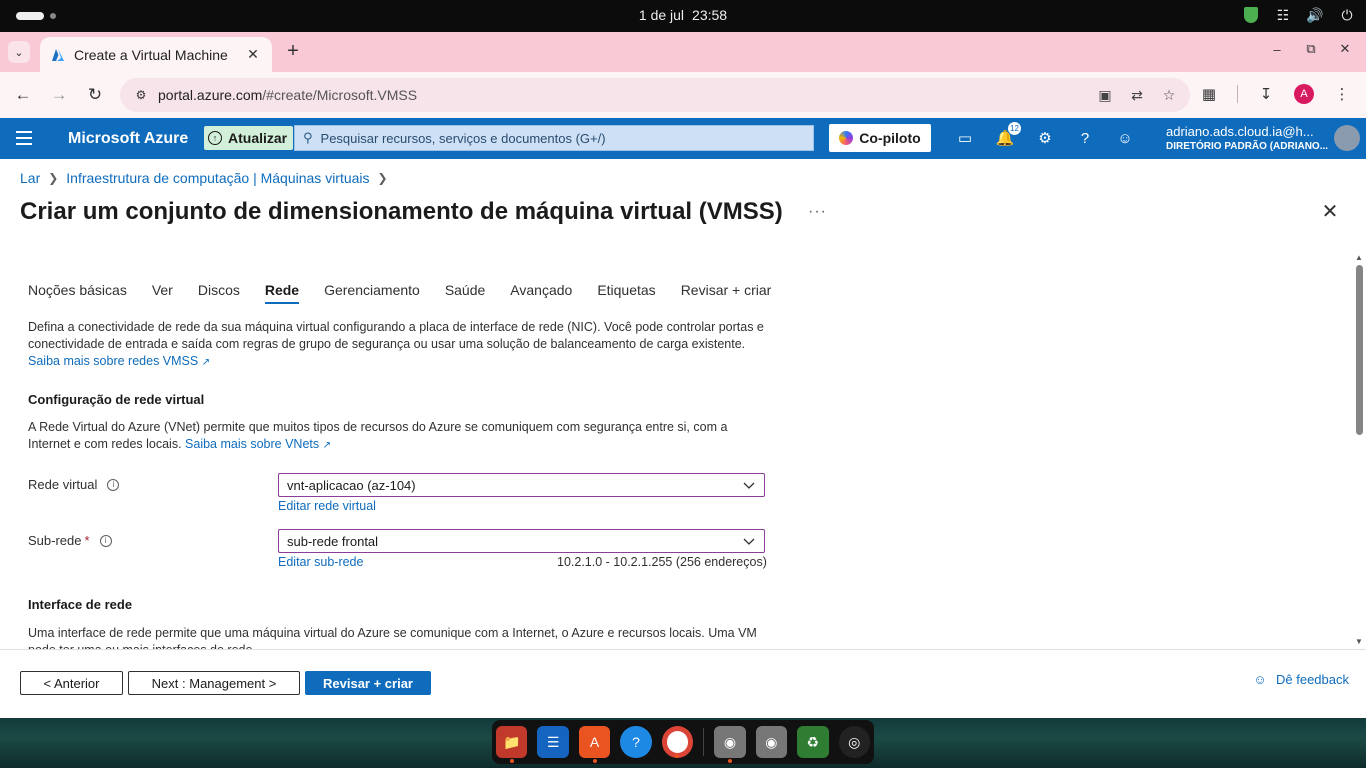  I want to click on clock-date: 1 de jul, so click(661, 15).